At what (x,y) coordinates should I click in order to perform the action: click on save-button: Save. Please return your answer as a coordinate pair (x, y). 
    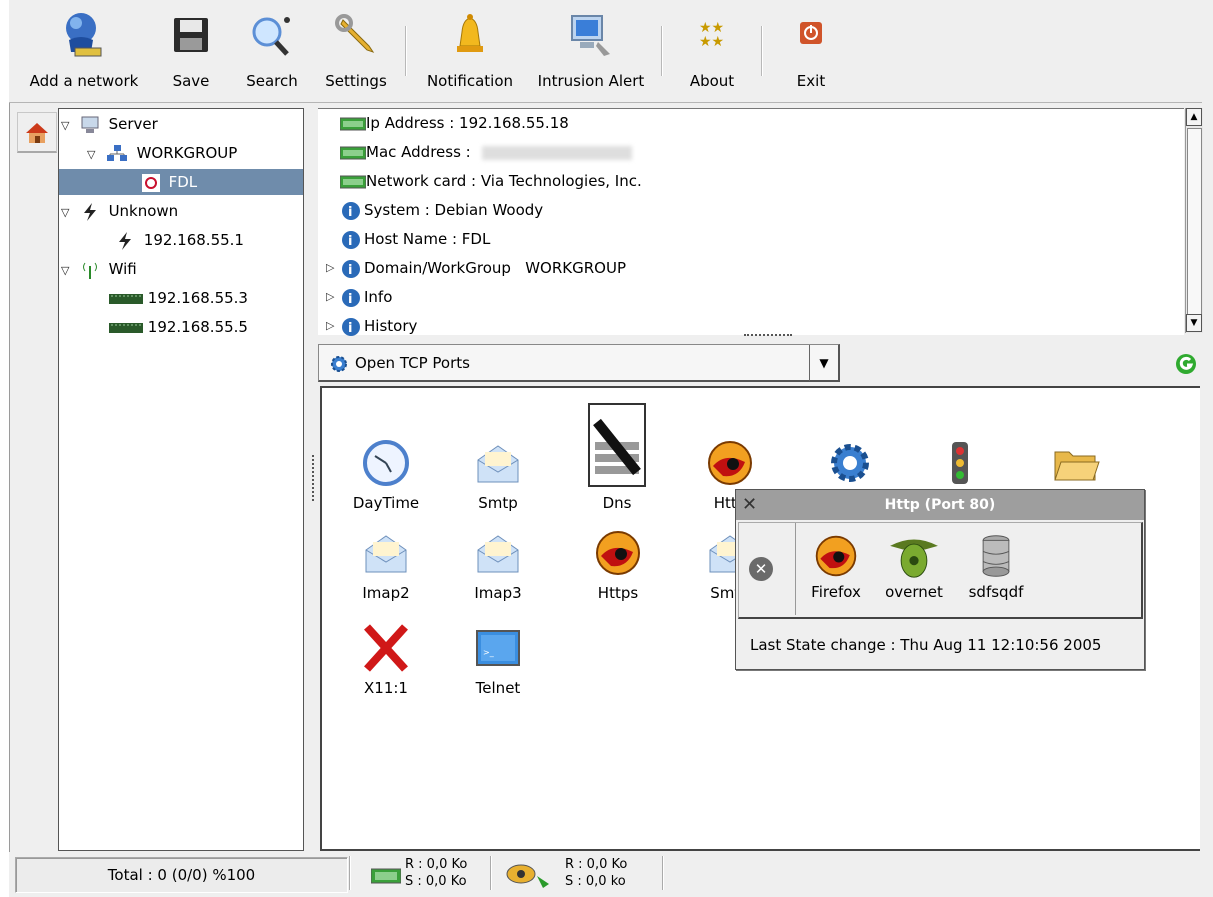
    Looking at the image, I should click on (191, 54).